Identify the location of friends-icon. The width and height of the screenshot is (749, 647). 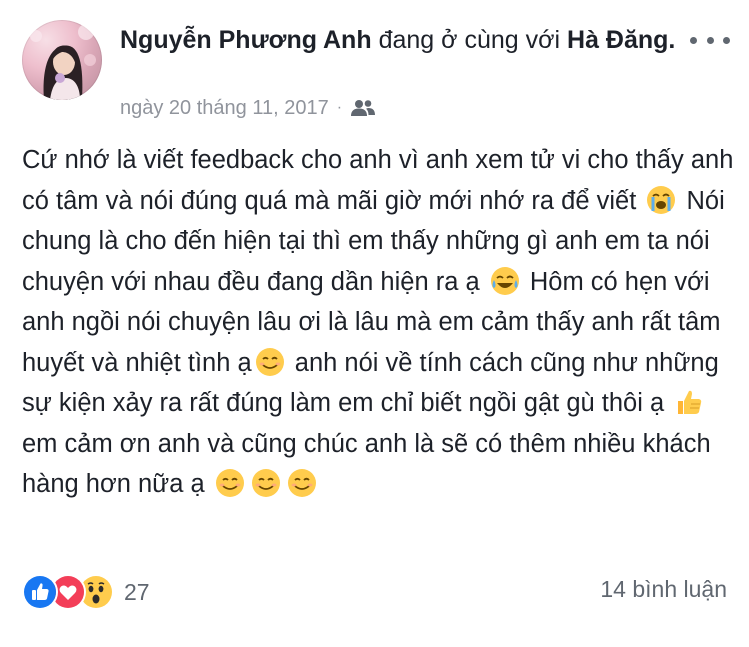
(363, 108).